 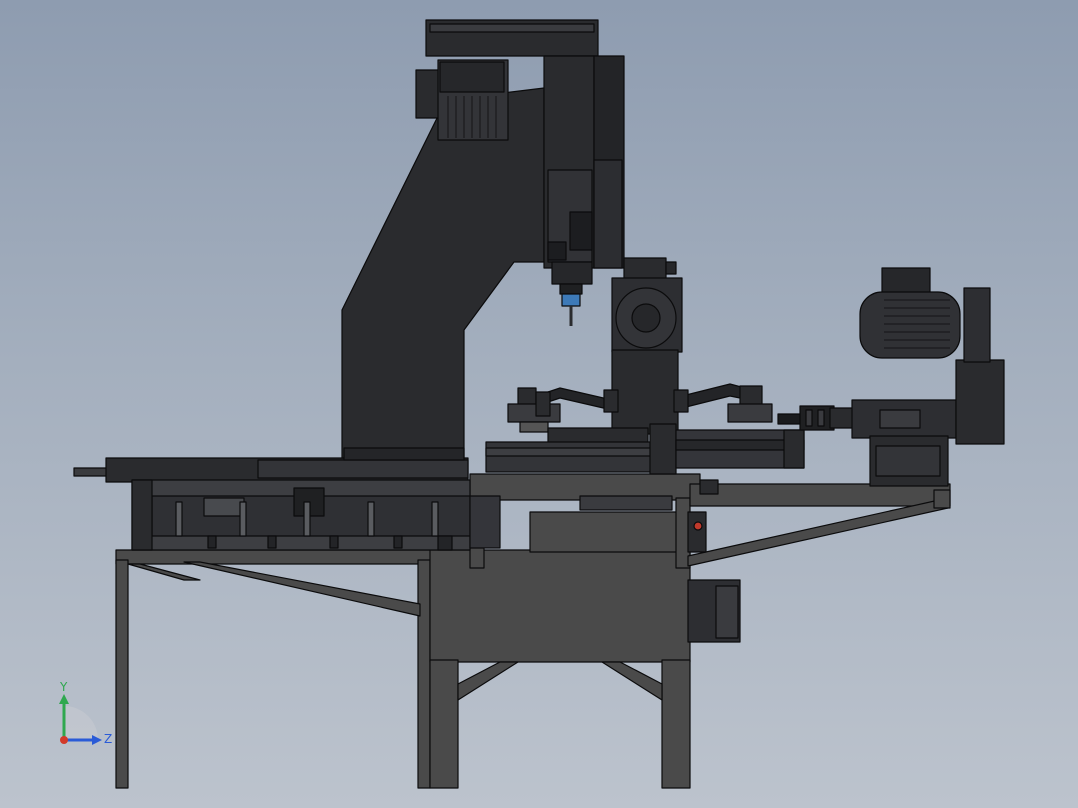 I want to click on linear-axis-base, so click(x=287, y=504).